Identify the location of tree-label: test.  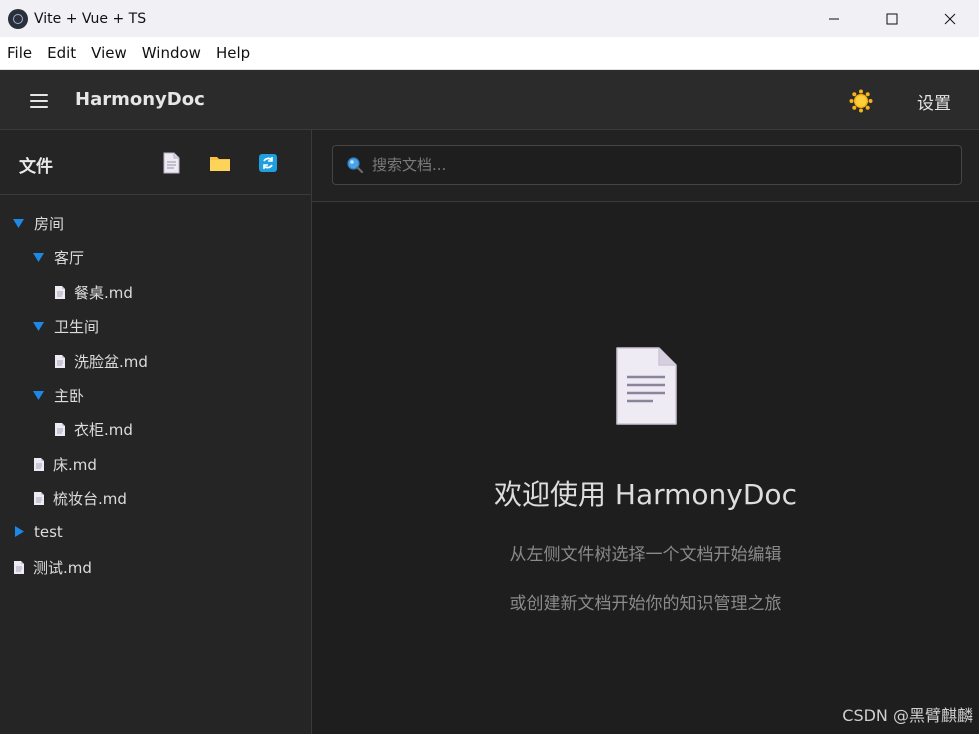
(48, 532).